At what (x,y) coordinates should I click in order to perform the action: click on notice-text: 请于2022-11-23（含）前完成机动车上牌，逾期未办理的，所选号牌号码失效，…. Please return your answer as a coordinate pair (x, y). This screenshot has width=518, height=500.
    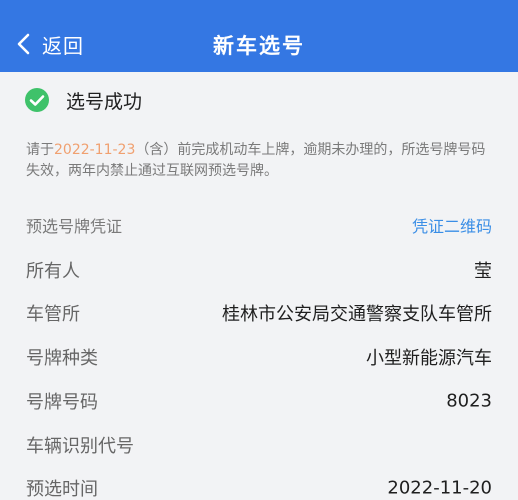
    Looking at the image, I should click on (260, 161).